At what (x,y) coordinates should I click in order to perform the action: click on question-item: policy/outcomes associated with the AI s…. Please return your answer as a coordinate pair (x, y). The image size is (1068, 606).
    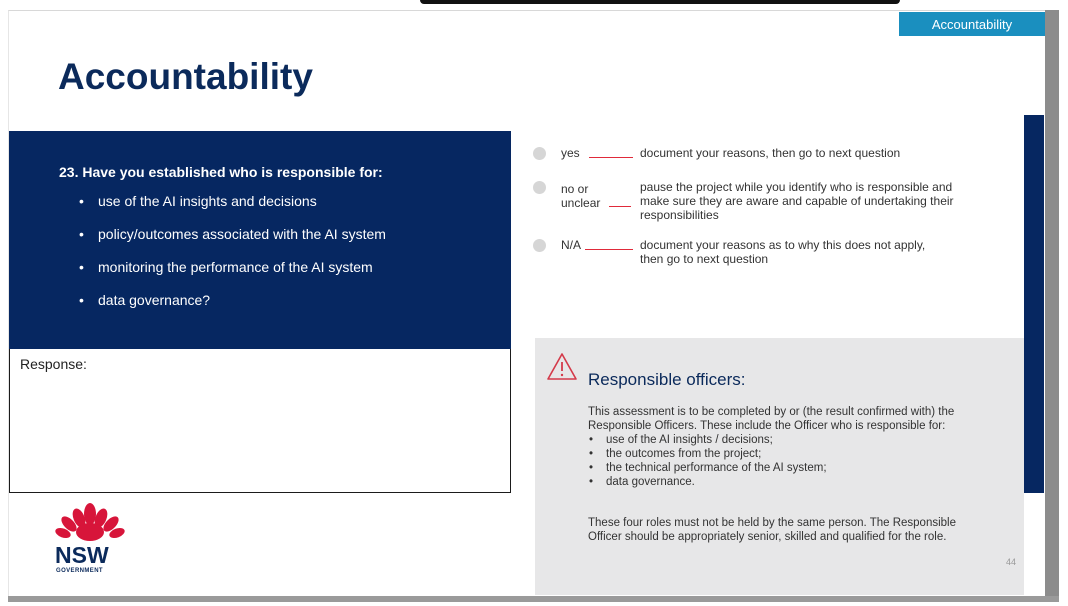
    Looking at the image, I should click on (230, 242).